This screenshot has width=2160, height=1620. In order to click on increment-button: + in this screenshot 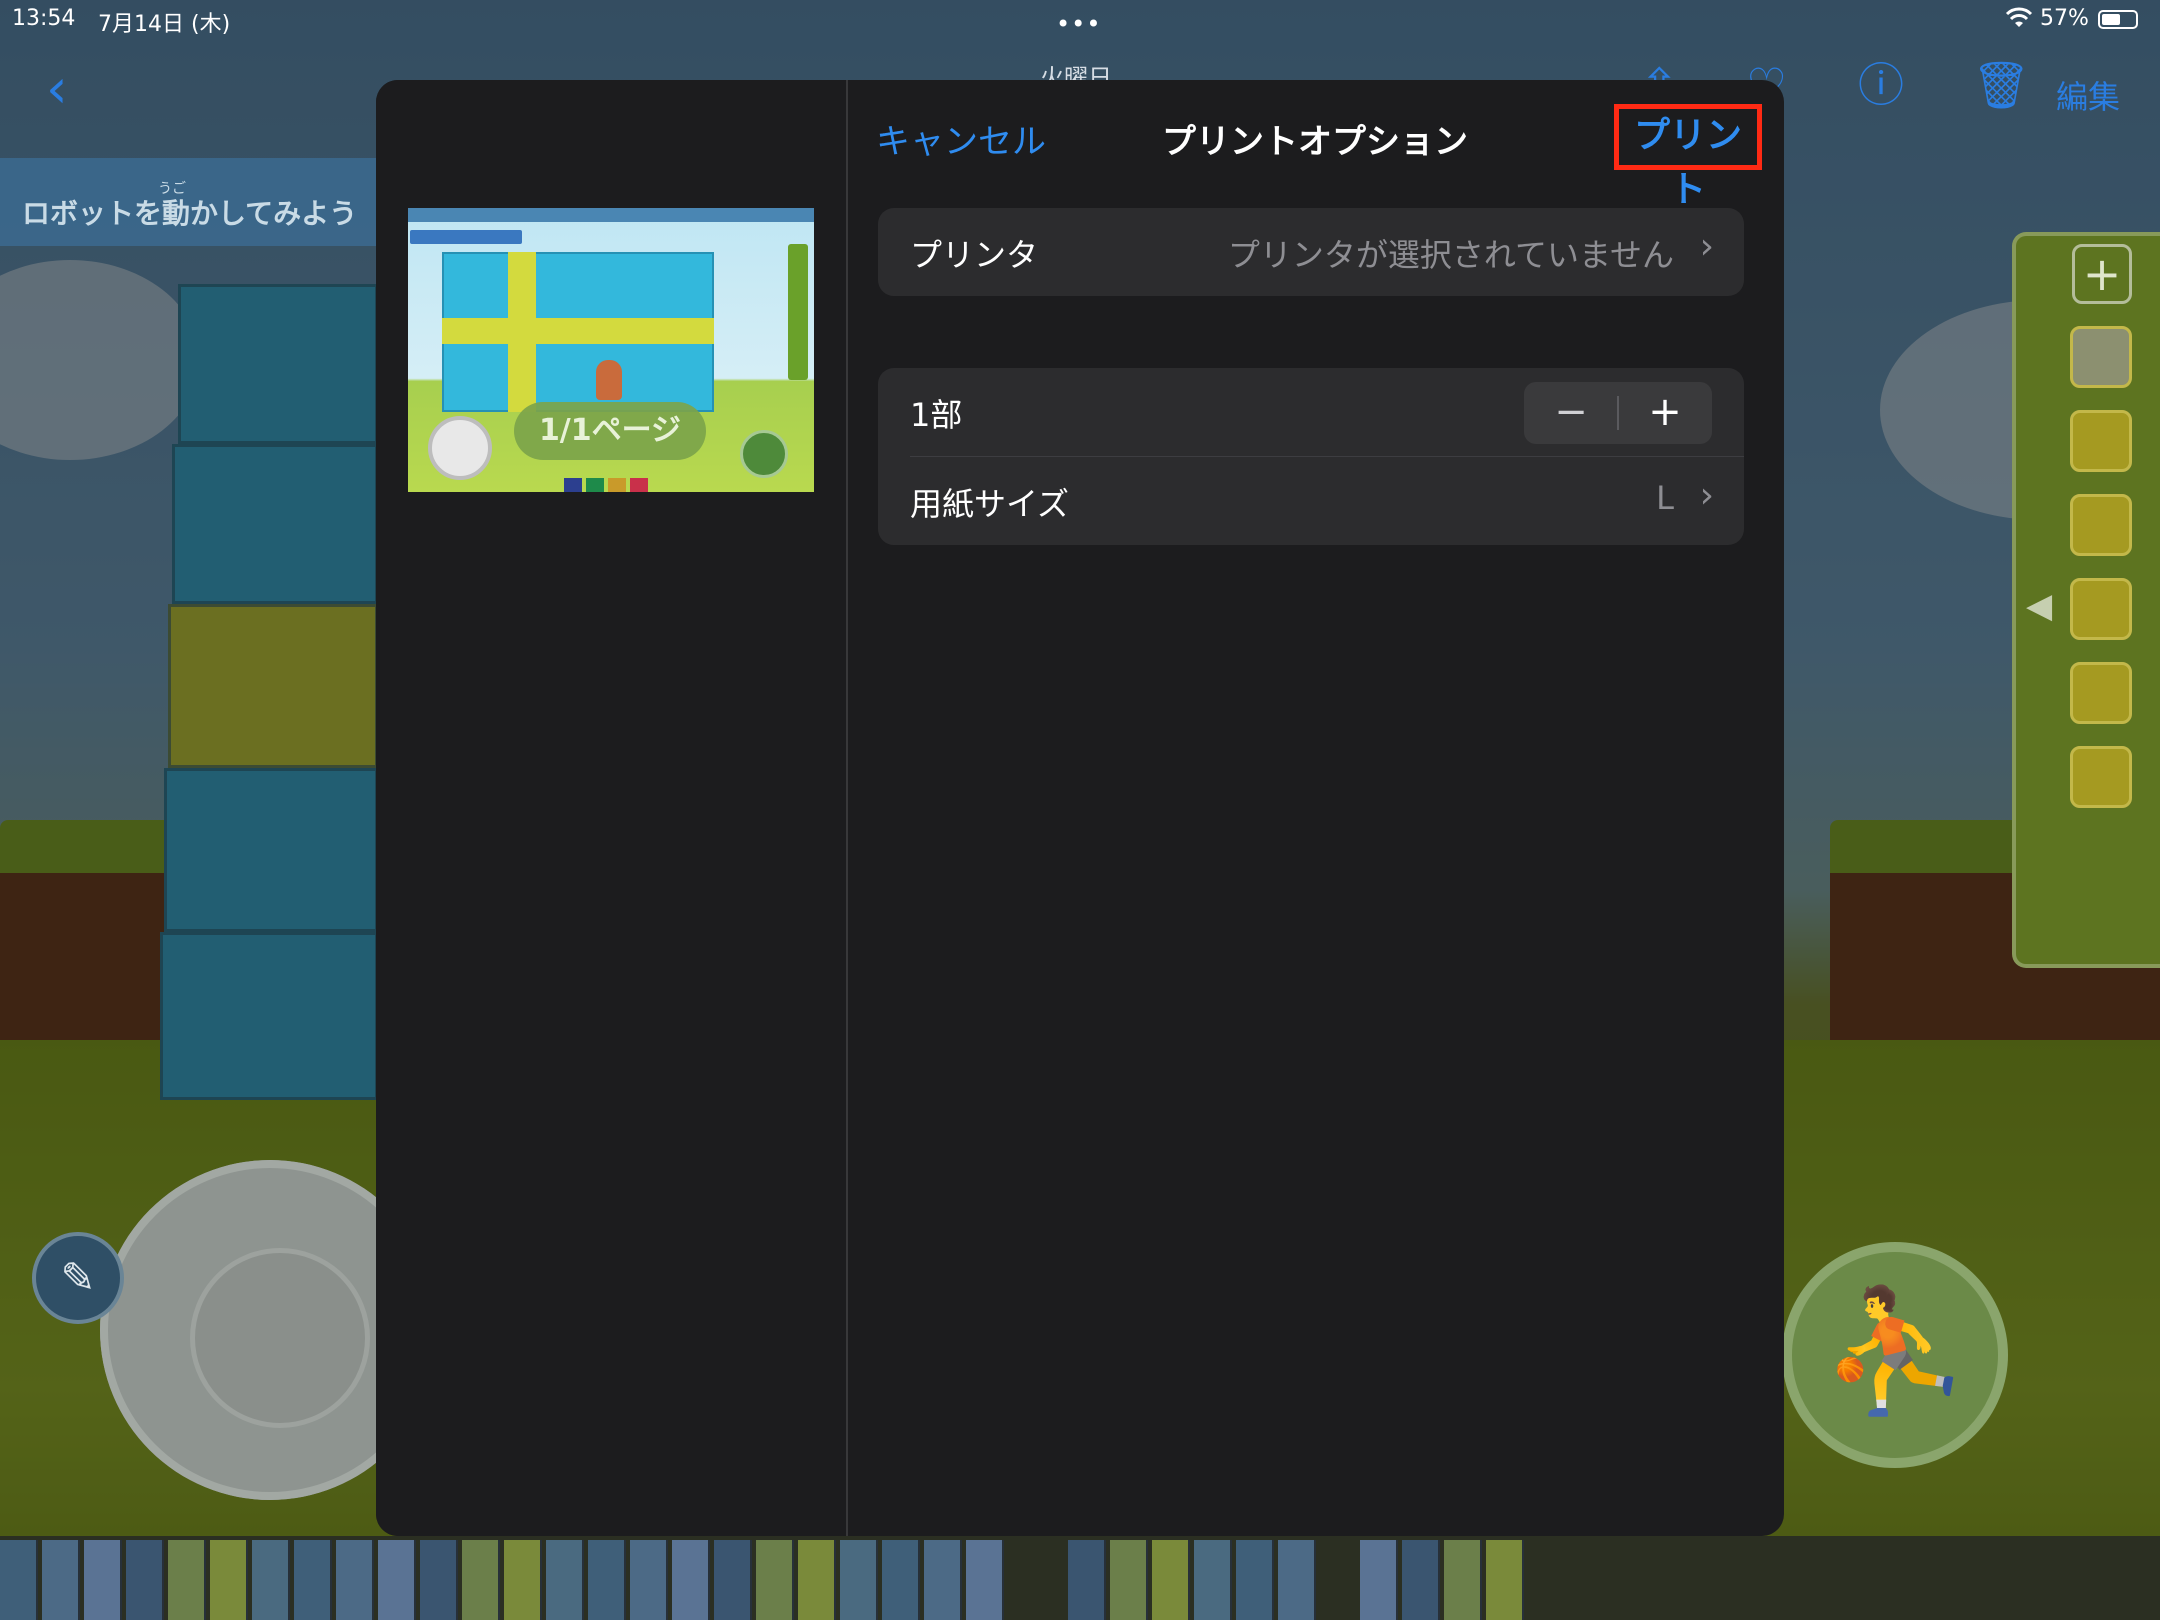, I will do `click(1665, 413)`.